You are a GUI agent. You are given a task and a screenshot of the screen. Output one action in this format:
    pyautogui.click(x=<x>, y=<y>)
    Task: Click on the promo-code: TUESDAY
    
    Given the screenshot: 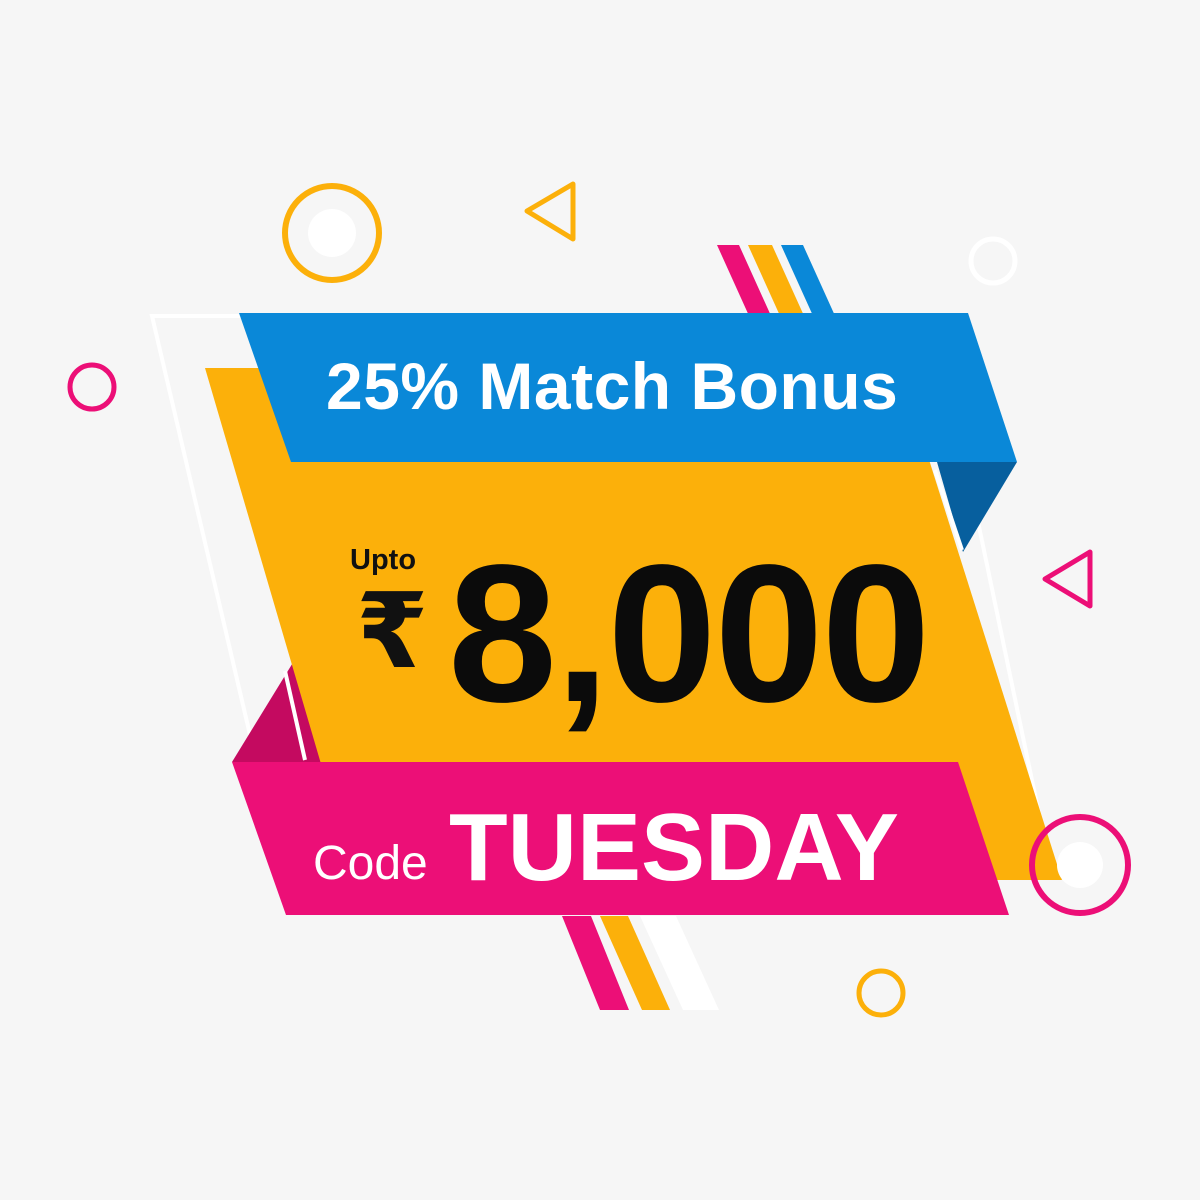 What is the action you would take?
    pyautogui.click(x=674, y=847)
    